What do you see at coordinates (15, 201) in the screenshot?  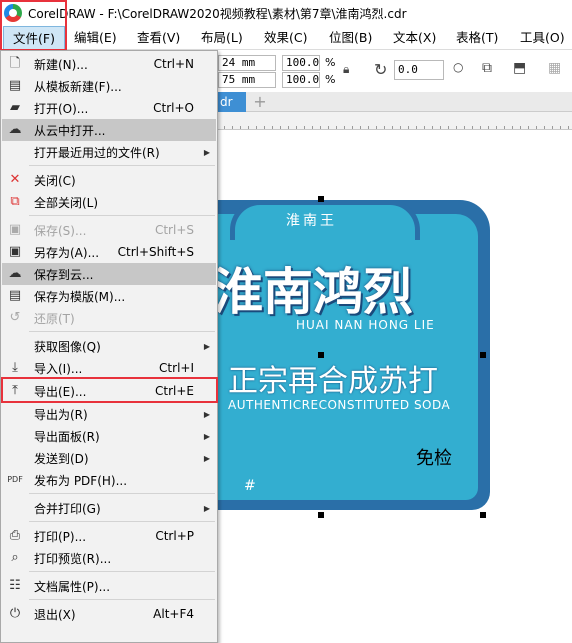 I see `close-all-icon: ⧉` at bounding box center [15, 201].